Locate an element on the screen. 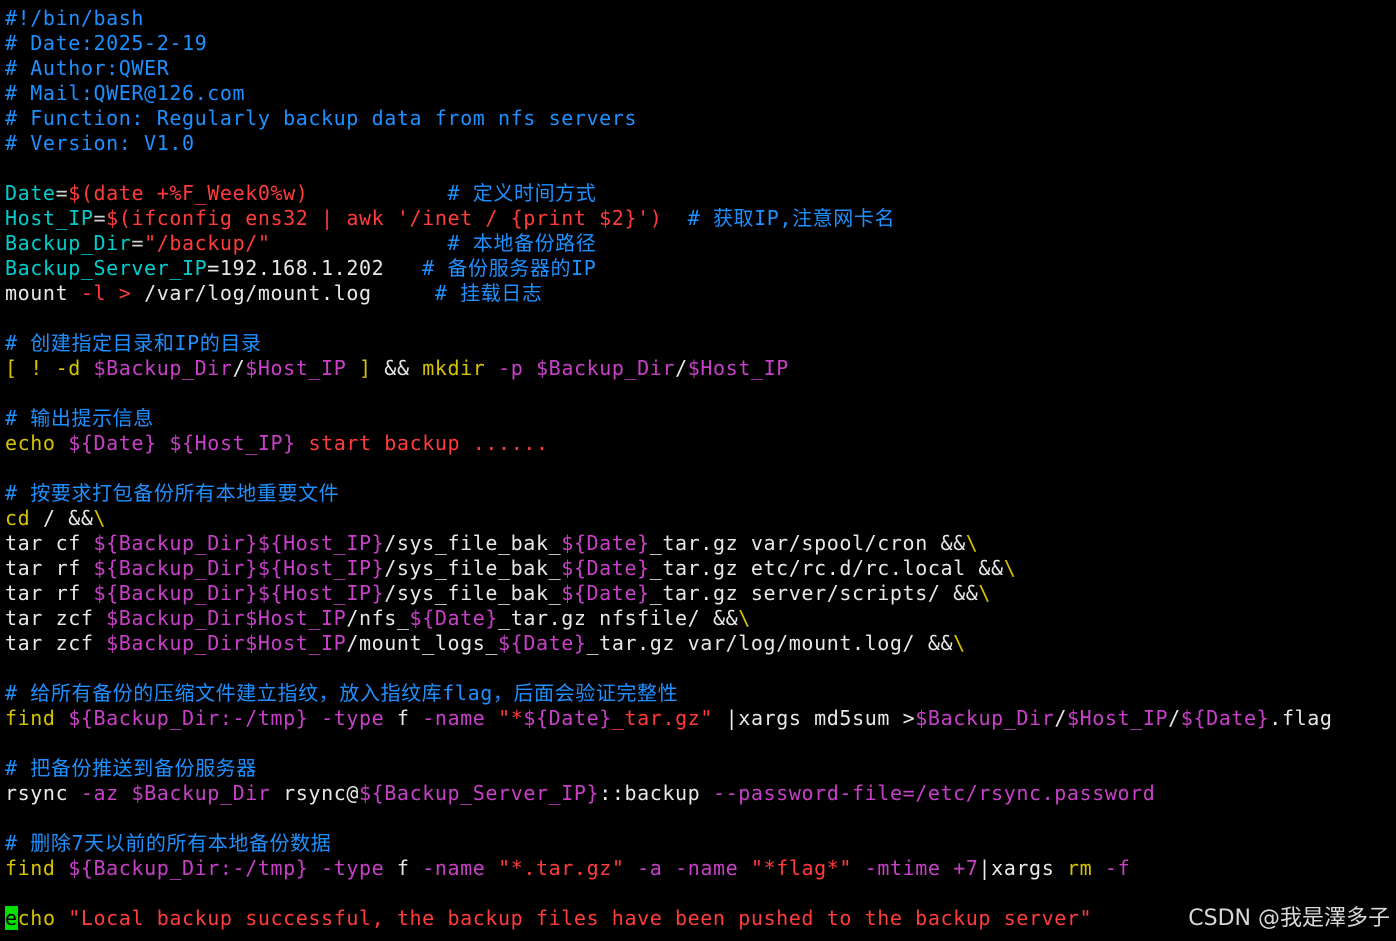 The image size is (1396, 941). code-line: Backup_Dir="/backup/" # 本地备份路径 is located at coordinates (698, 243).